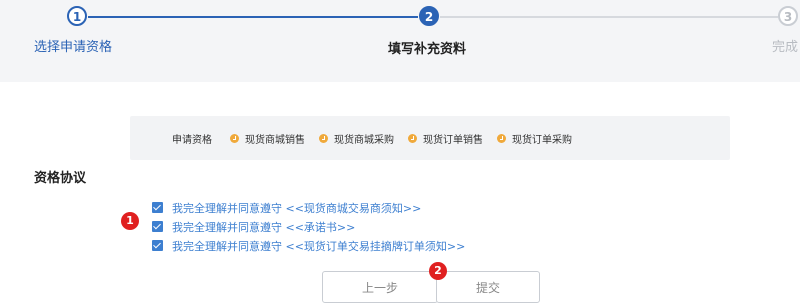 The image size is (800, 304). Describe the element at coordinates (429, 16) in the screenshot. I see `step-2-circle: 2` at that location.